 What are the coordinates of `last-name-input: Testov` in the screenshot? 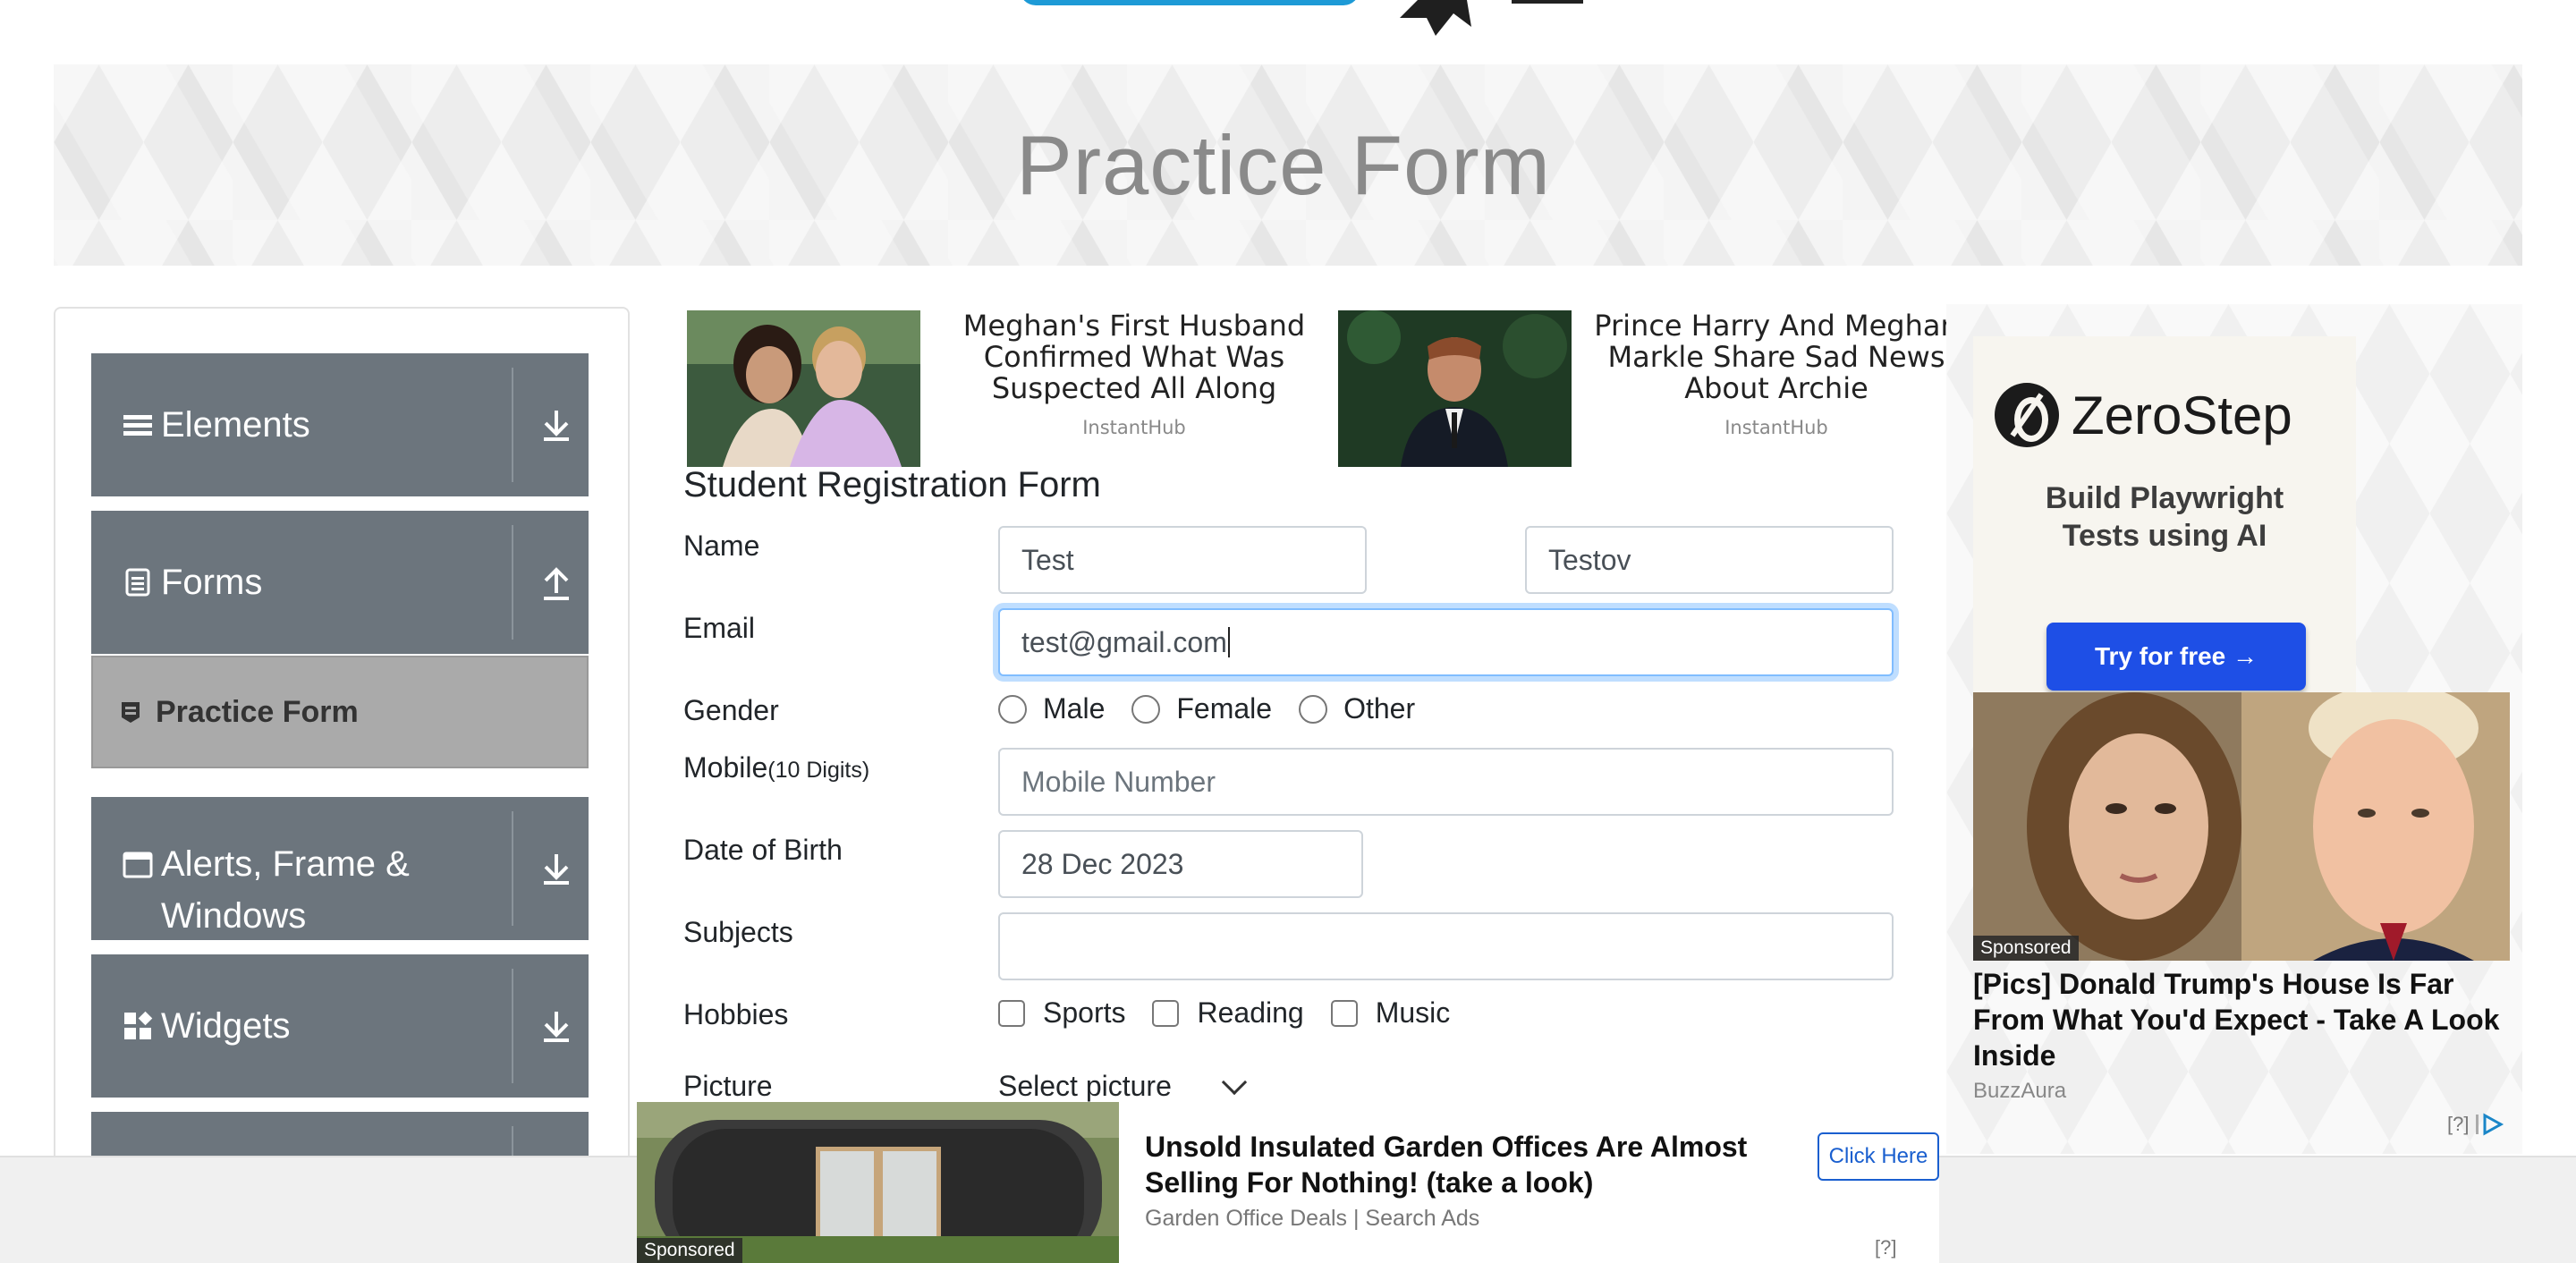 It's located at (1709, 560).